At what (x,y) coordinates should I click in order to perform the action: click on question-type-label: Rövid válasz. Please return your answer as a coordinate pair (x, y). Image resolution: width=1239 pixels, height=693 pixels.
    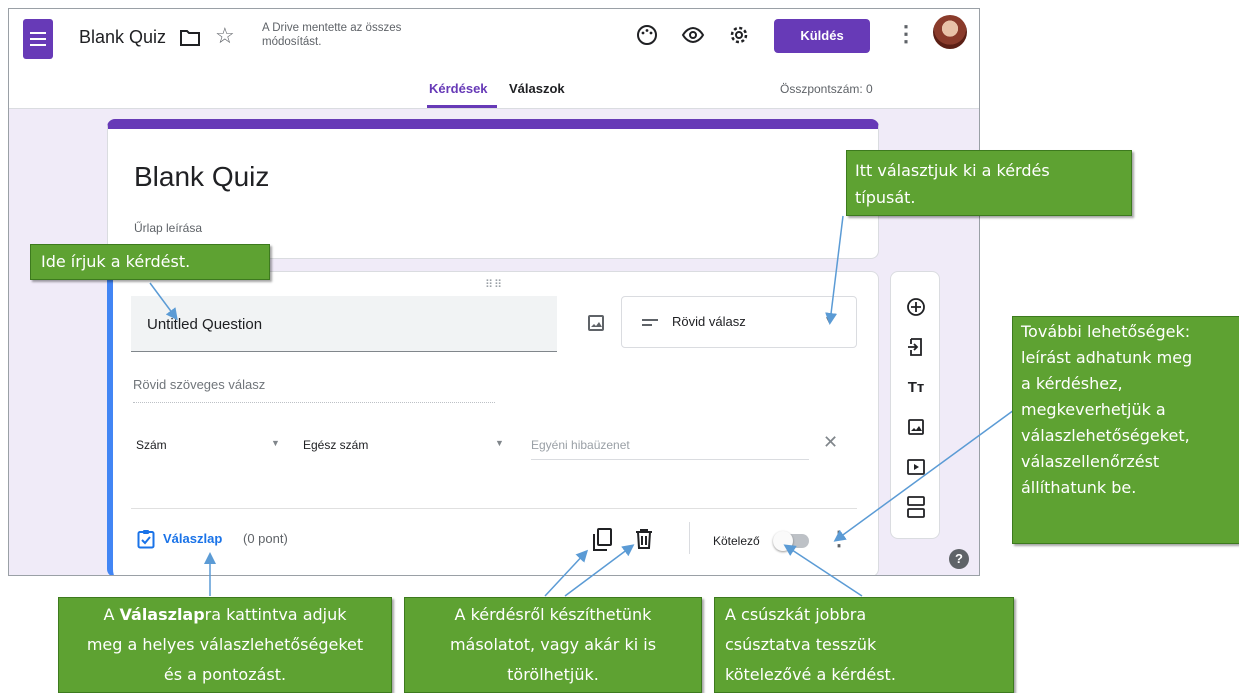
    Looking at the image, I should click on (709, 321).